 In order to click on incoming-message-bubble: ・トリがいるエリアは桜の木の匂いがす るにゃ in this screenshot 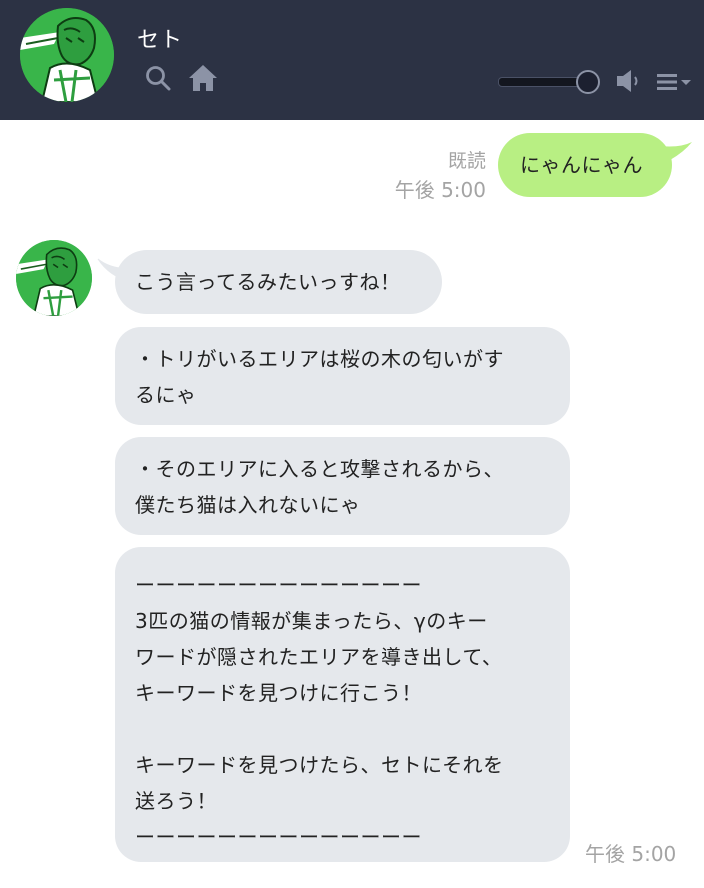, I will do `click(342, 376)`.